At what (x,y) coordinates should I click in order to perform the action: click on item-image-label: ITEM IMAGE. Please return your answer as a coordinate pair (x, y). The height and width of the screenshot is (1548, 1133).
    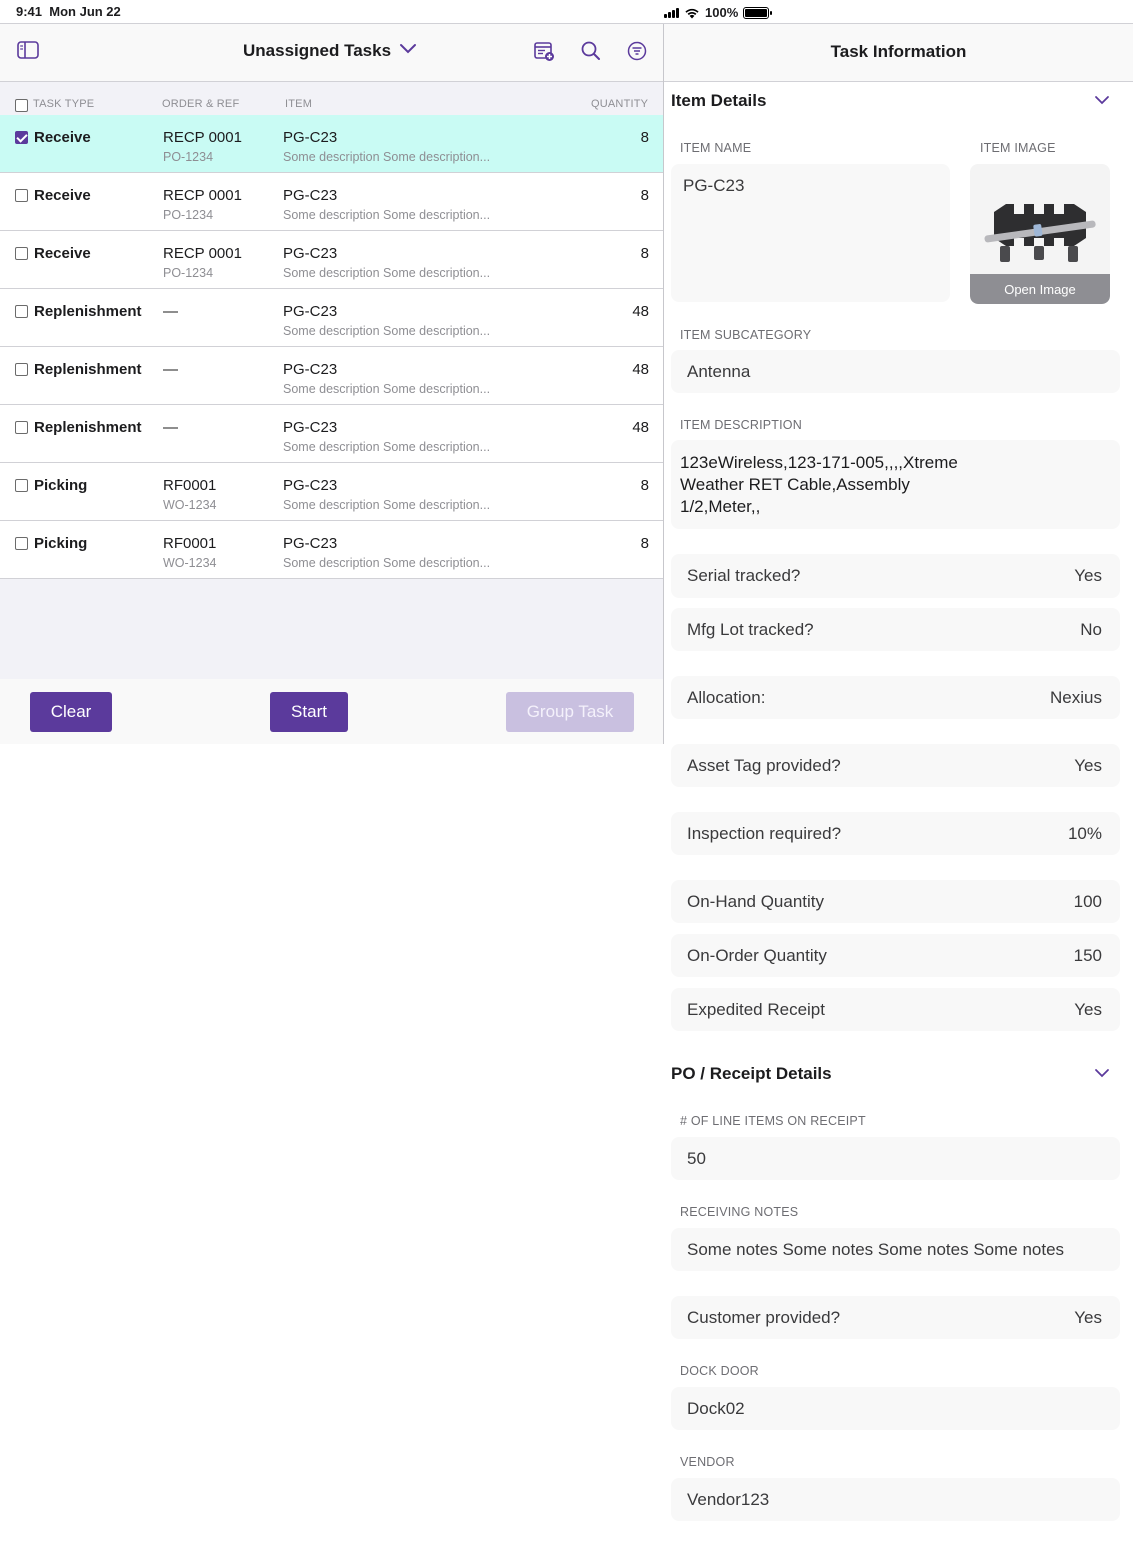
    Looking at the image, I should click on (1018, 148).